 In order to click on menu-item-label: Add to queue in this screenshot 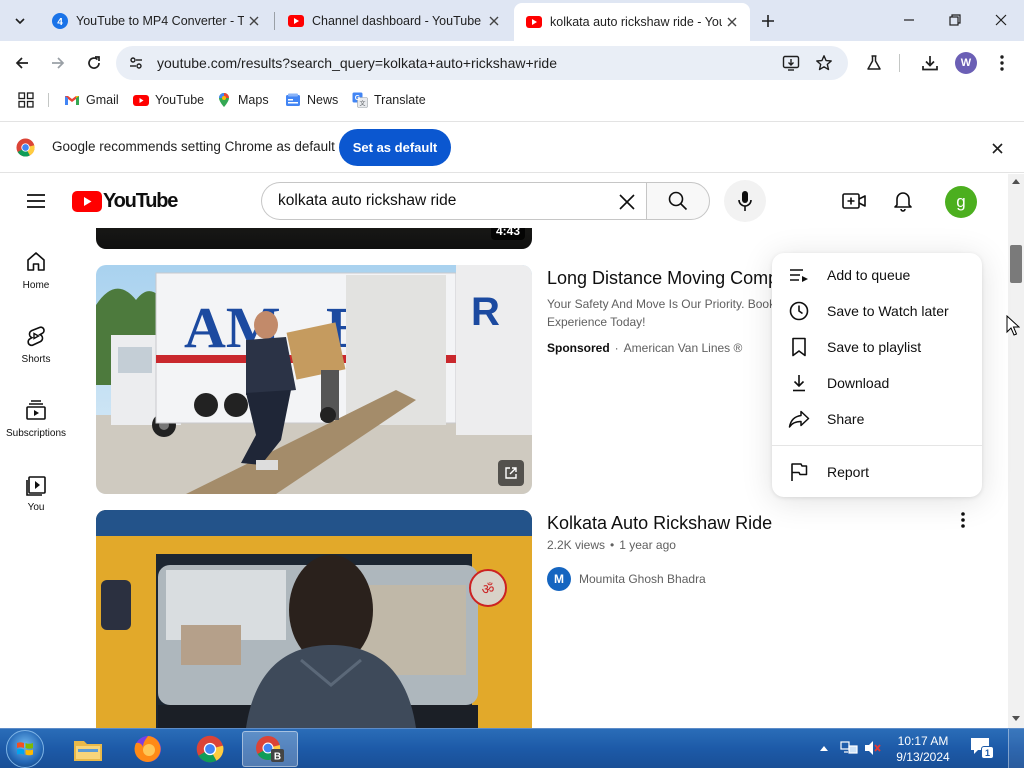, I will do `click(869, 275)`.